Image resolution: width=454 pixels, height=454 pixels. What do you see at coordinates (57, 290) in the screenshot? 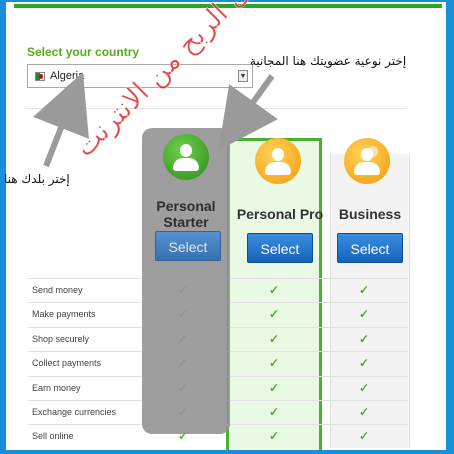
I see `feature-label: Send money` at bounding box center [57, 290].